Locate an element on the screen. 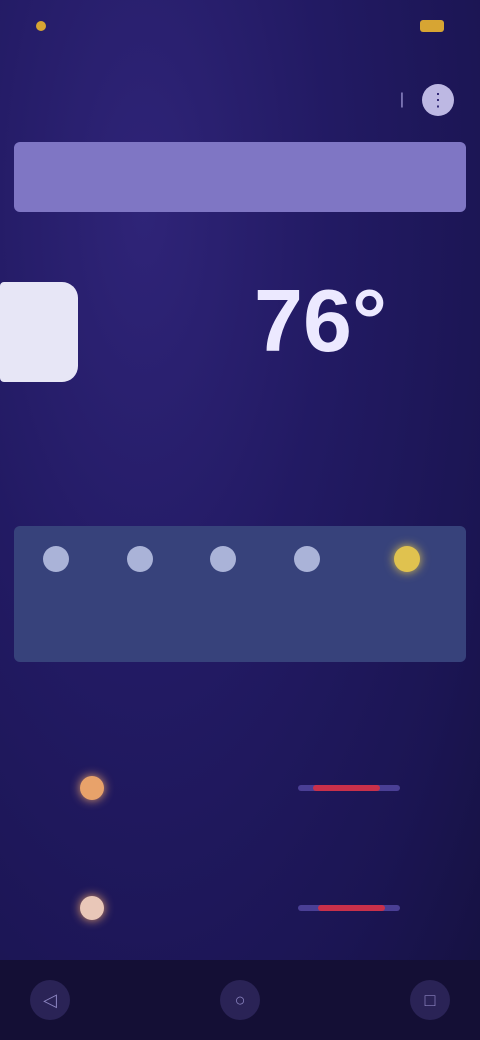 This screenshot has height=1040, width=480. header: | ⋮ is located at coordinates (258, 100).